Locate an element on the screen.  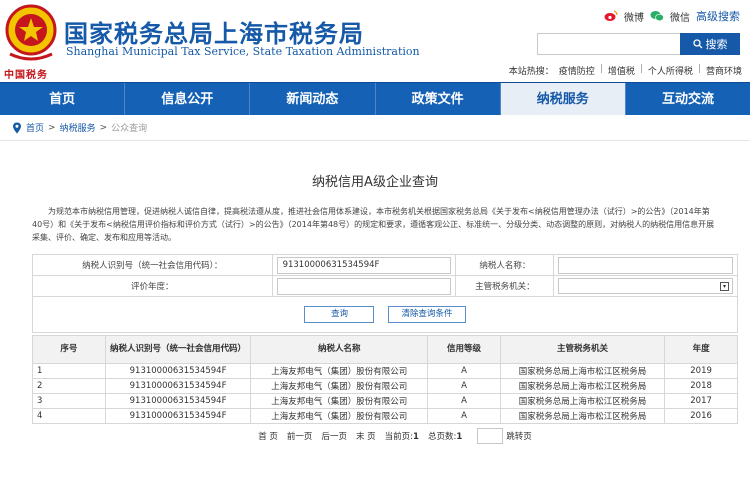
search-button: 搜索 is located at coordinates (710, 44).